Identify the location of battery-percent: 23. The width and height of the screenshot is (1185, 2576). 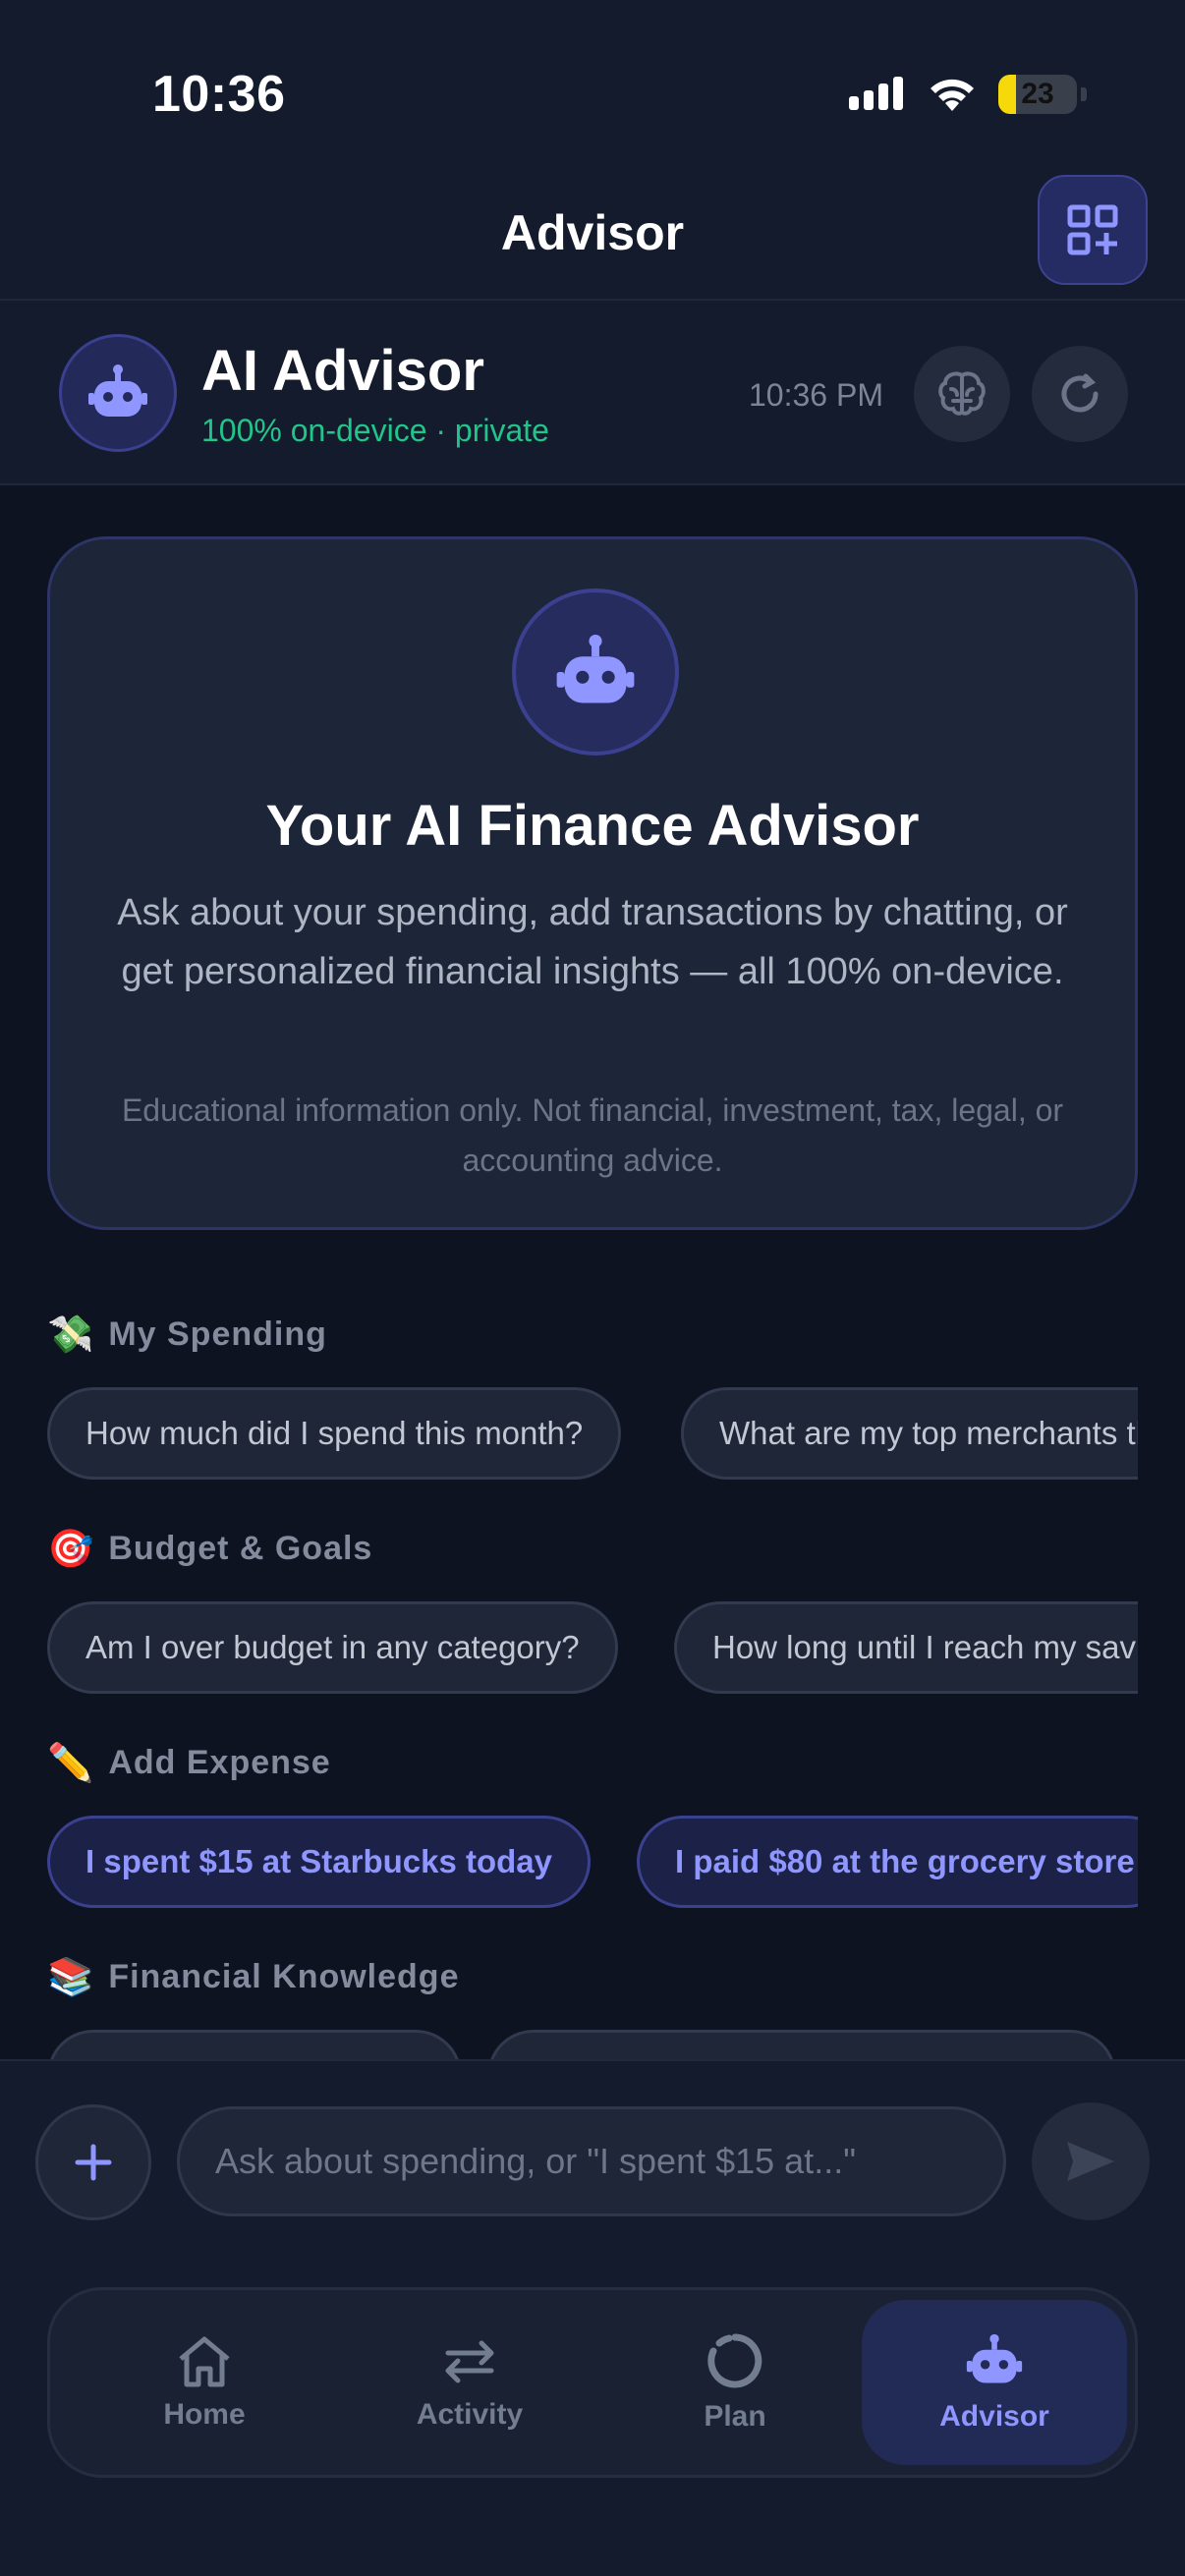
(1038, 94).